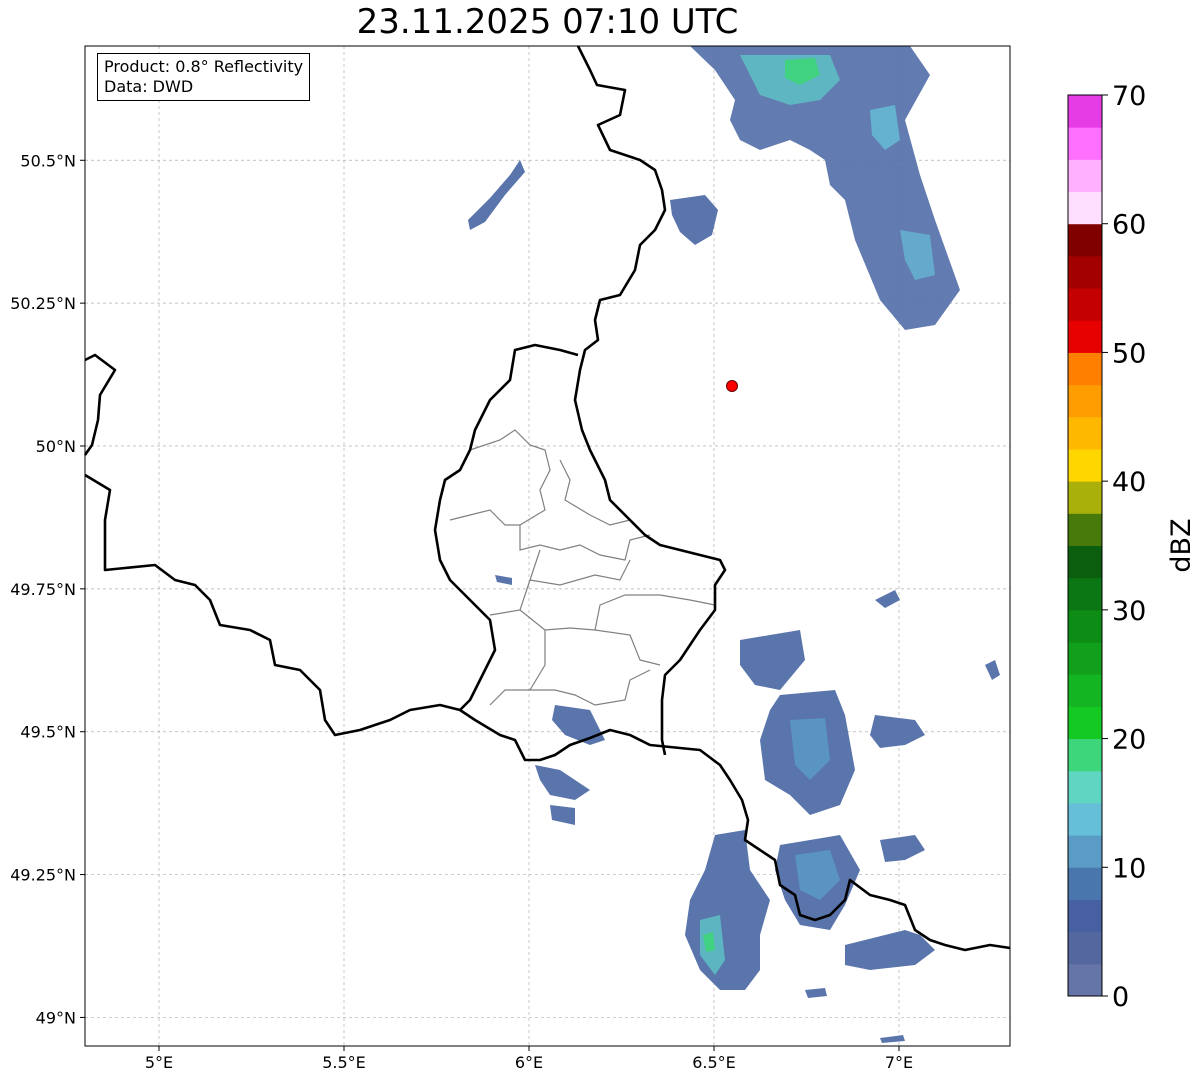 Image resolution: width=1202 pixels, height=1081 pixels. Describe the element at coordinates (48, 732) in the screenshot. I see `y-tick-label: 49.5°N` at that location.